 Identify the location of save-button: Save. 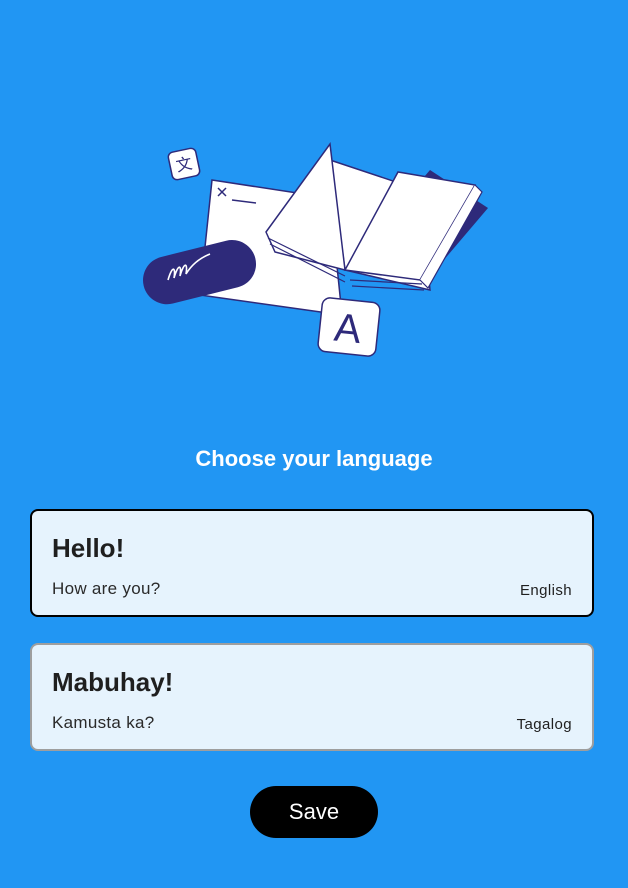
(314, 812).